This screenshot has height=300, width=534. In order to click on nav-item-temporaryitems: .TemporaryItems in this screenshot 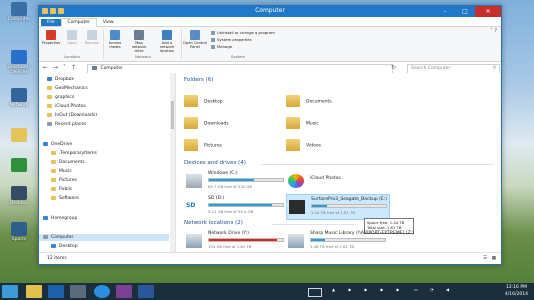, I will do `click(74, 153)`.